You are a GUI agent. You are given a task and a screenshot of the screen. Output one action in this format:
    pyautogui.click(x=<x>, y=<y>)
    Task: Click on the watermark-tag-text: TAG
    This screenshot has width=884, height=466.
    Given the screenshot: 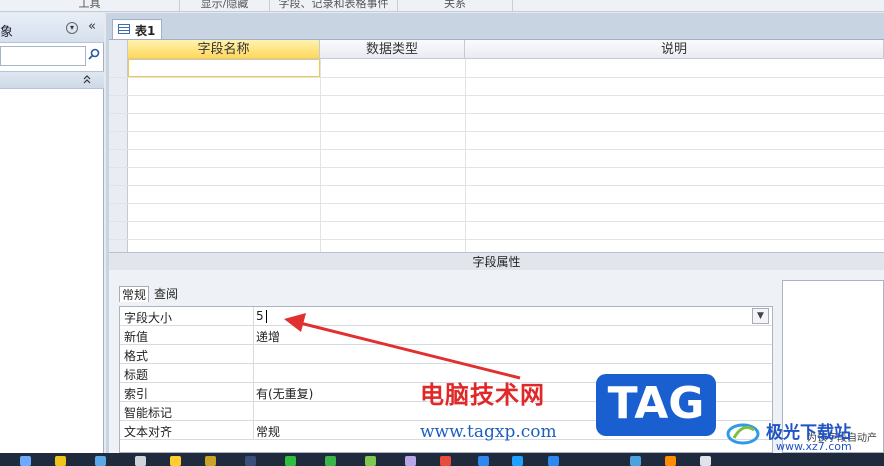 What is the action you would take?
    pyautogui.click(x=656, y=403)
    